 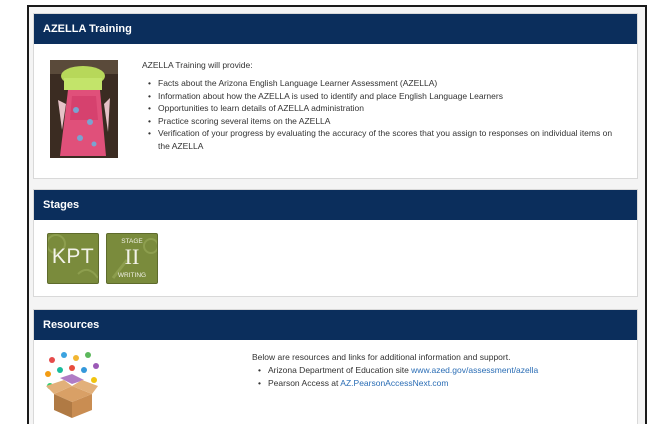 I want to click on resource-prefix: Pearson Access at, so click(x=304, y=382).